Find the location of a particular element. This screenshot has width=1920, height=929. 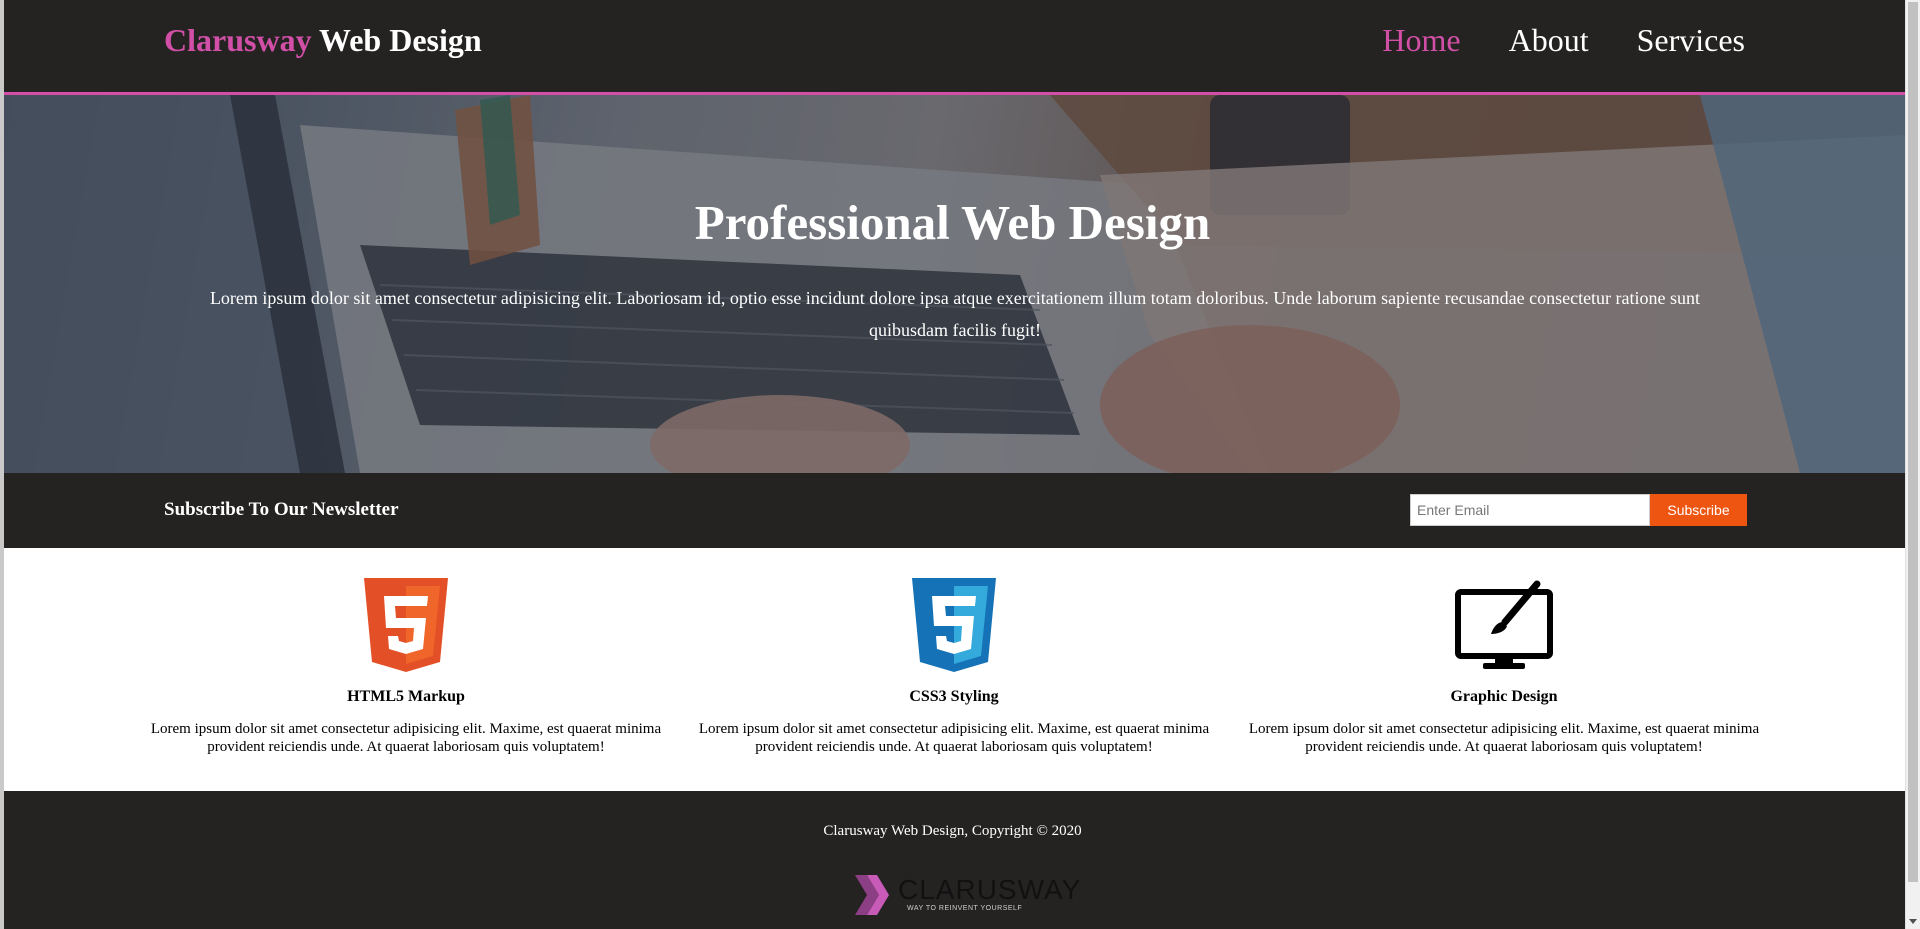

email-input is located at coordinates (1530, 510).